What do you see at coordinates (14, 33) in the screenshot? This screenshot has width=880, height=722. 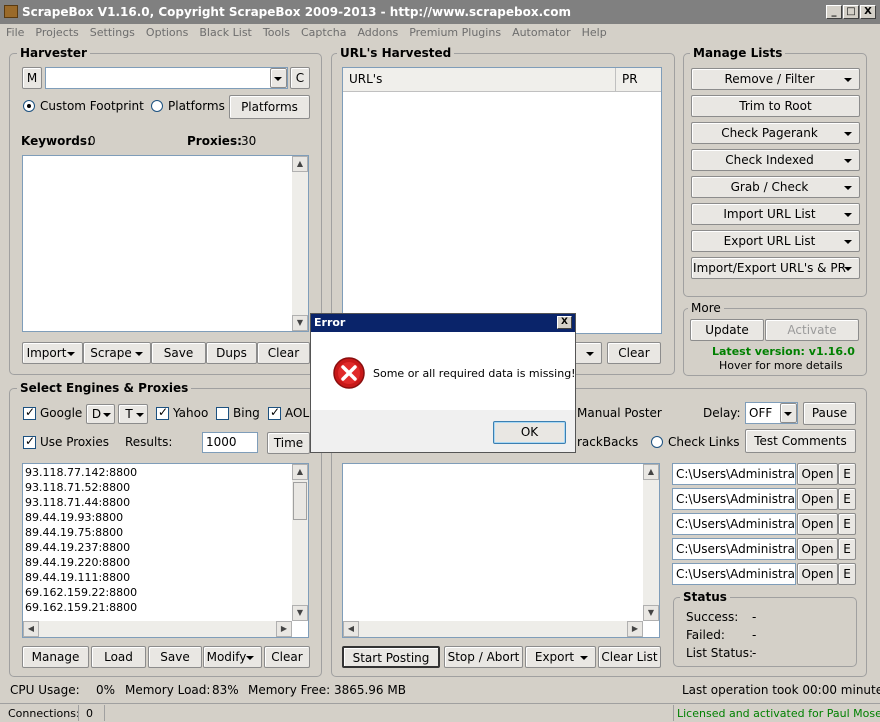 I see `menu-file: File` at bounding box center [14, 33].